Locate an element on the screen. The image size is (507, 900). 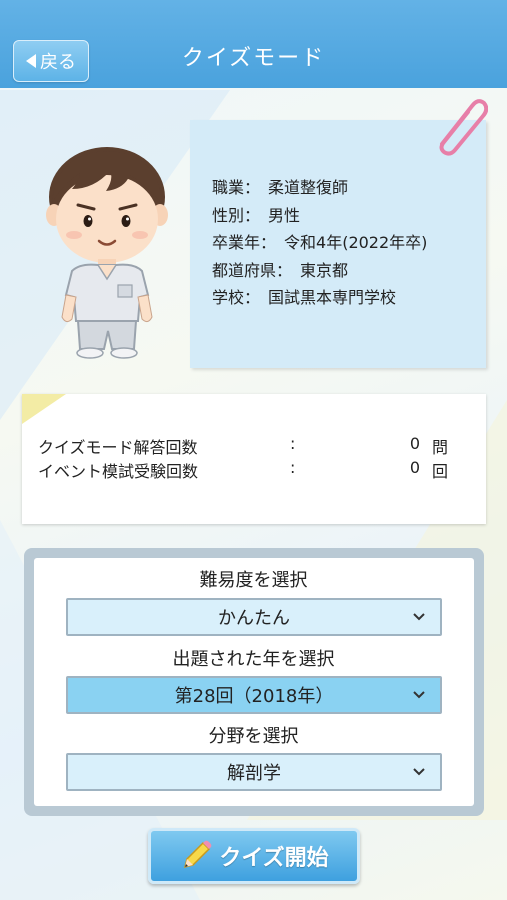
profile-label: 職業： is located at coordinates (236, 187).